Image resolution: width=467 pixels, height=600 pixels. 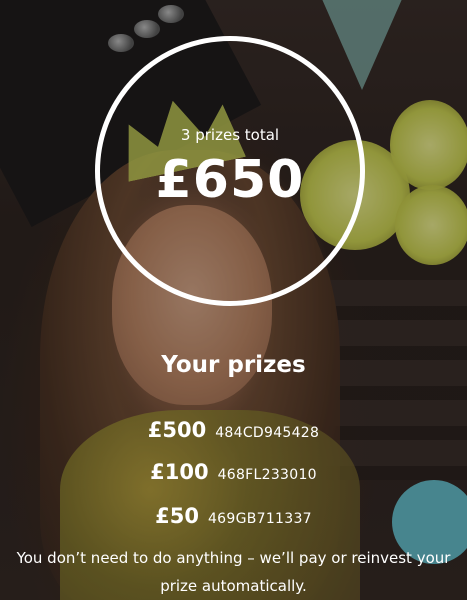 I want to click on prize-count-text: 3 prizes total, so click(x=230, y=135).